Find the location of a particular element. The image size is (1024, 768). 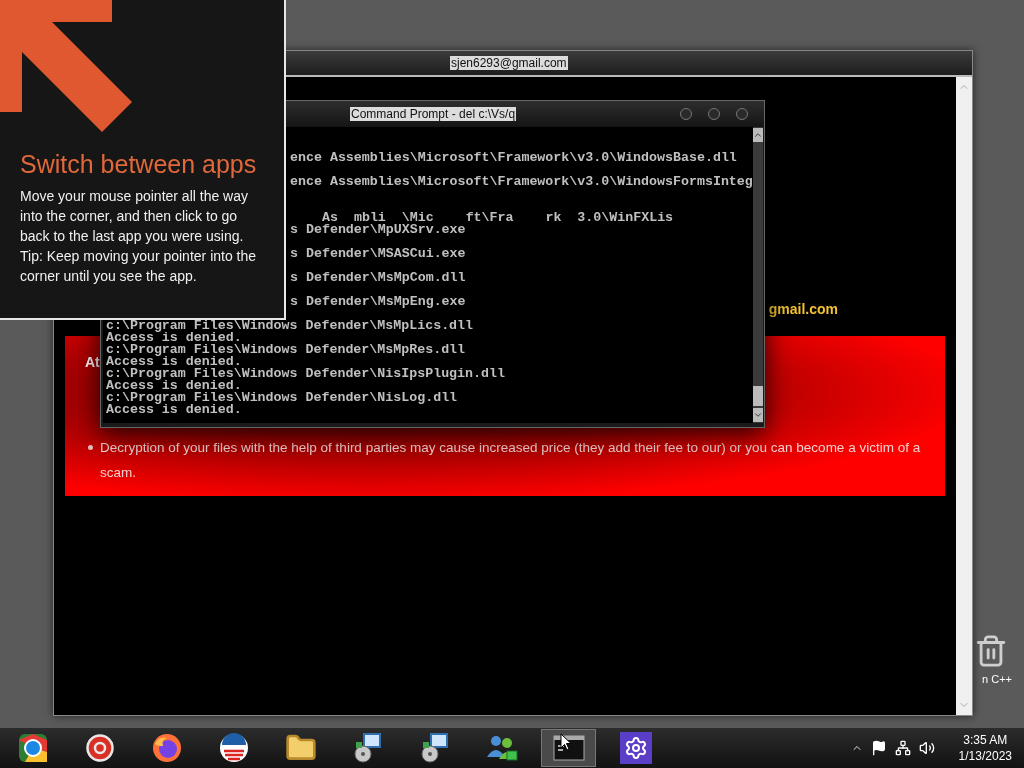

console-line: c:\Program Files\Windows Defender\MsMpLics.dll is located at coordinates (290, 326).